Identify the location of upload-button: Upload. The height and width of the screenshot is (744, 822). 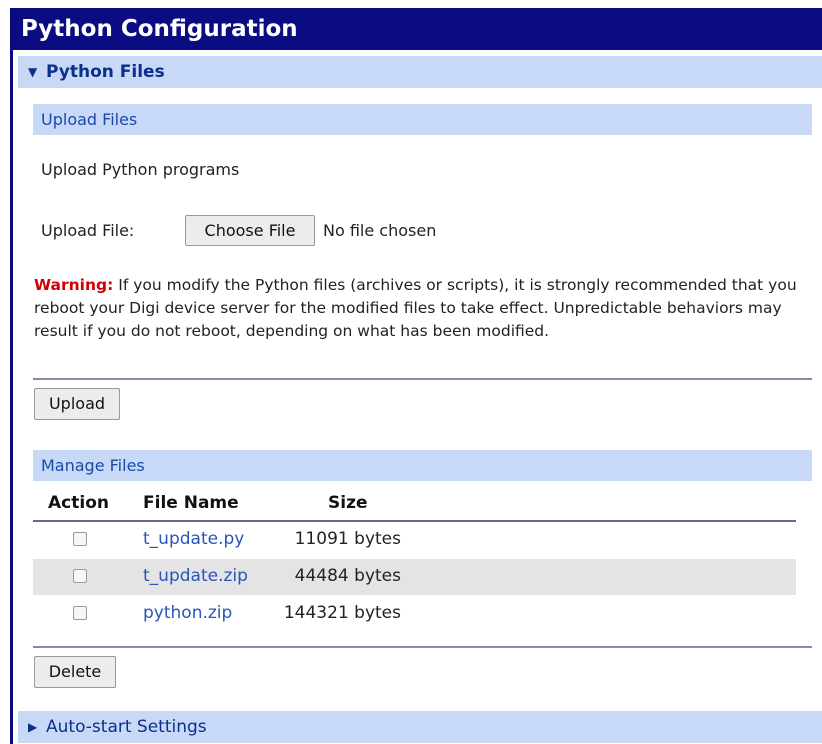
(77, 404).